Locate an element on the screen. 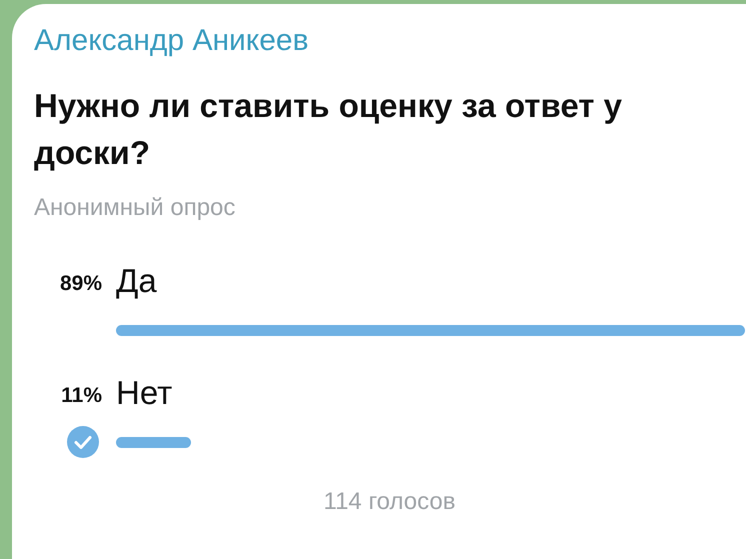 The width and height of the screenshot is (746, 559). option-label: Да is located at coordinates (137, 281).